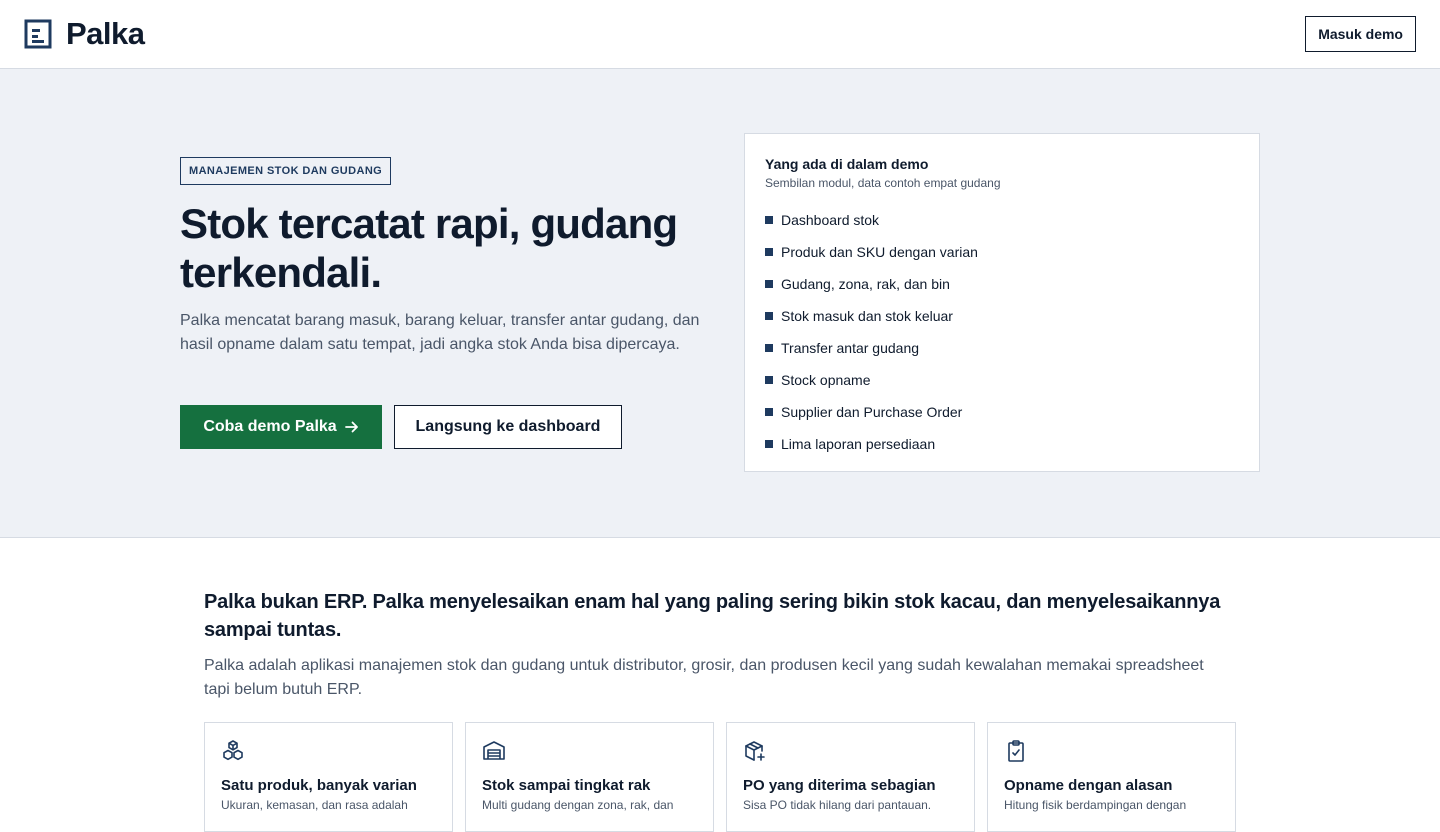 The height and width of the screenshot is (832, 1440). What do you see at coordinates (578, 805) in the screenshot?
I see `feature-description: Multi gudang dengan zona, rak, dan` at bounding box center [578, 805].